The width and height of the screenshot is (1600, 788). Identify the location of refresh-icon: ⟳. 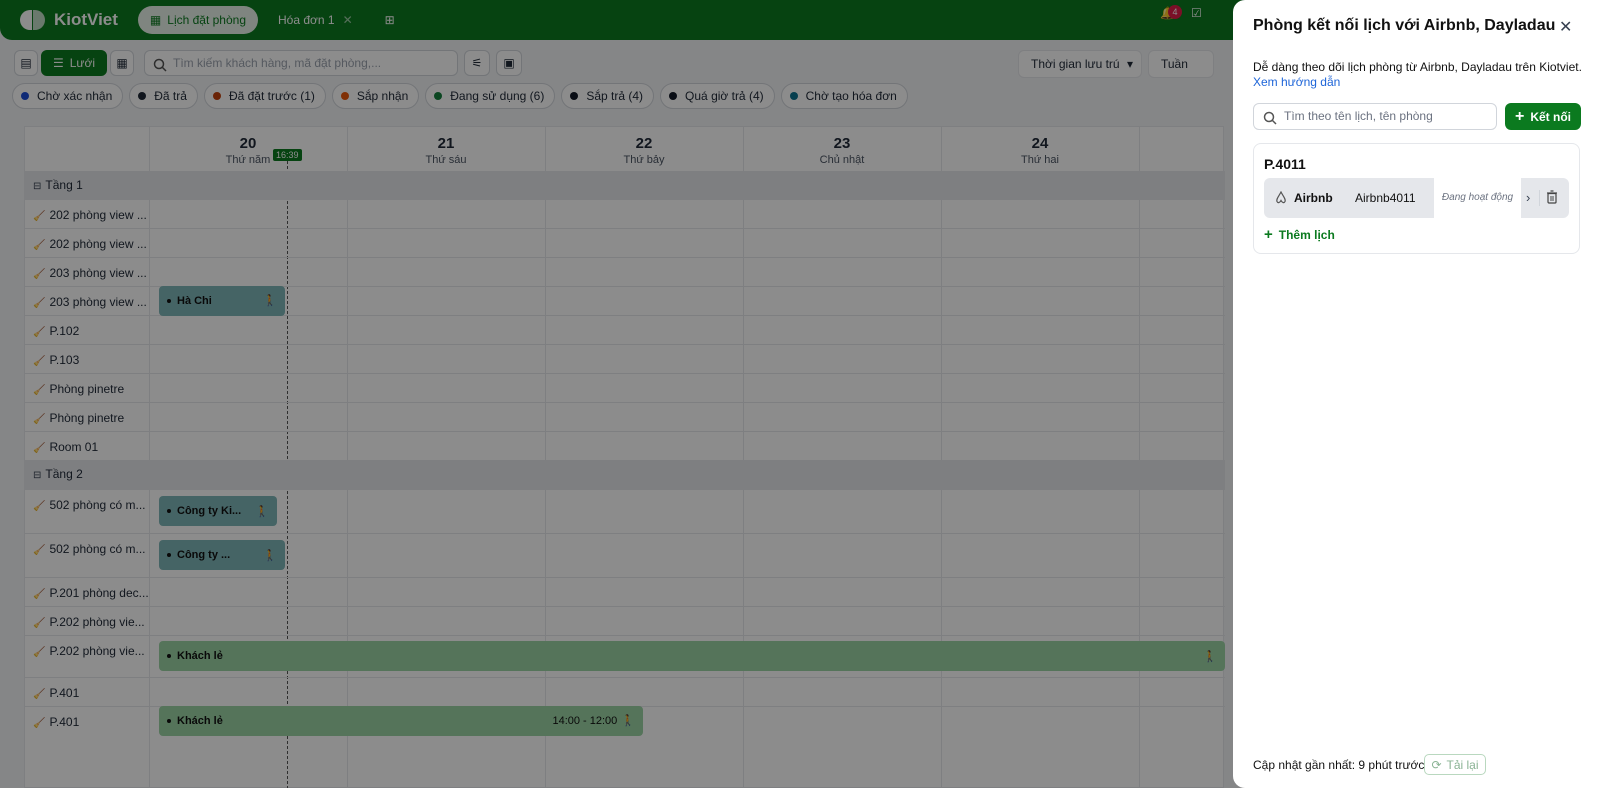
(1436, 764).